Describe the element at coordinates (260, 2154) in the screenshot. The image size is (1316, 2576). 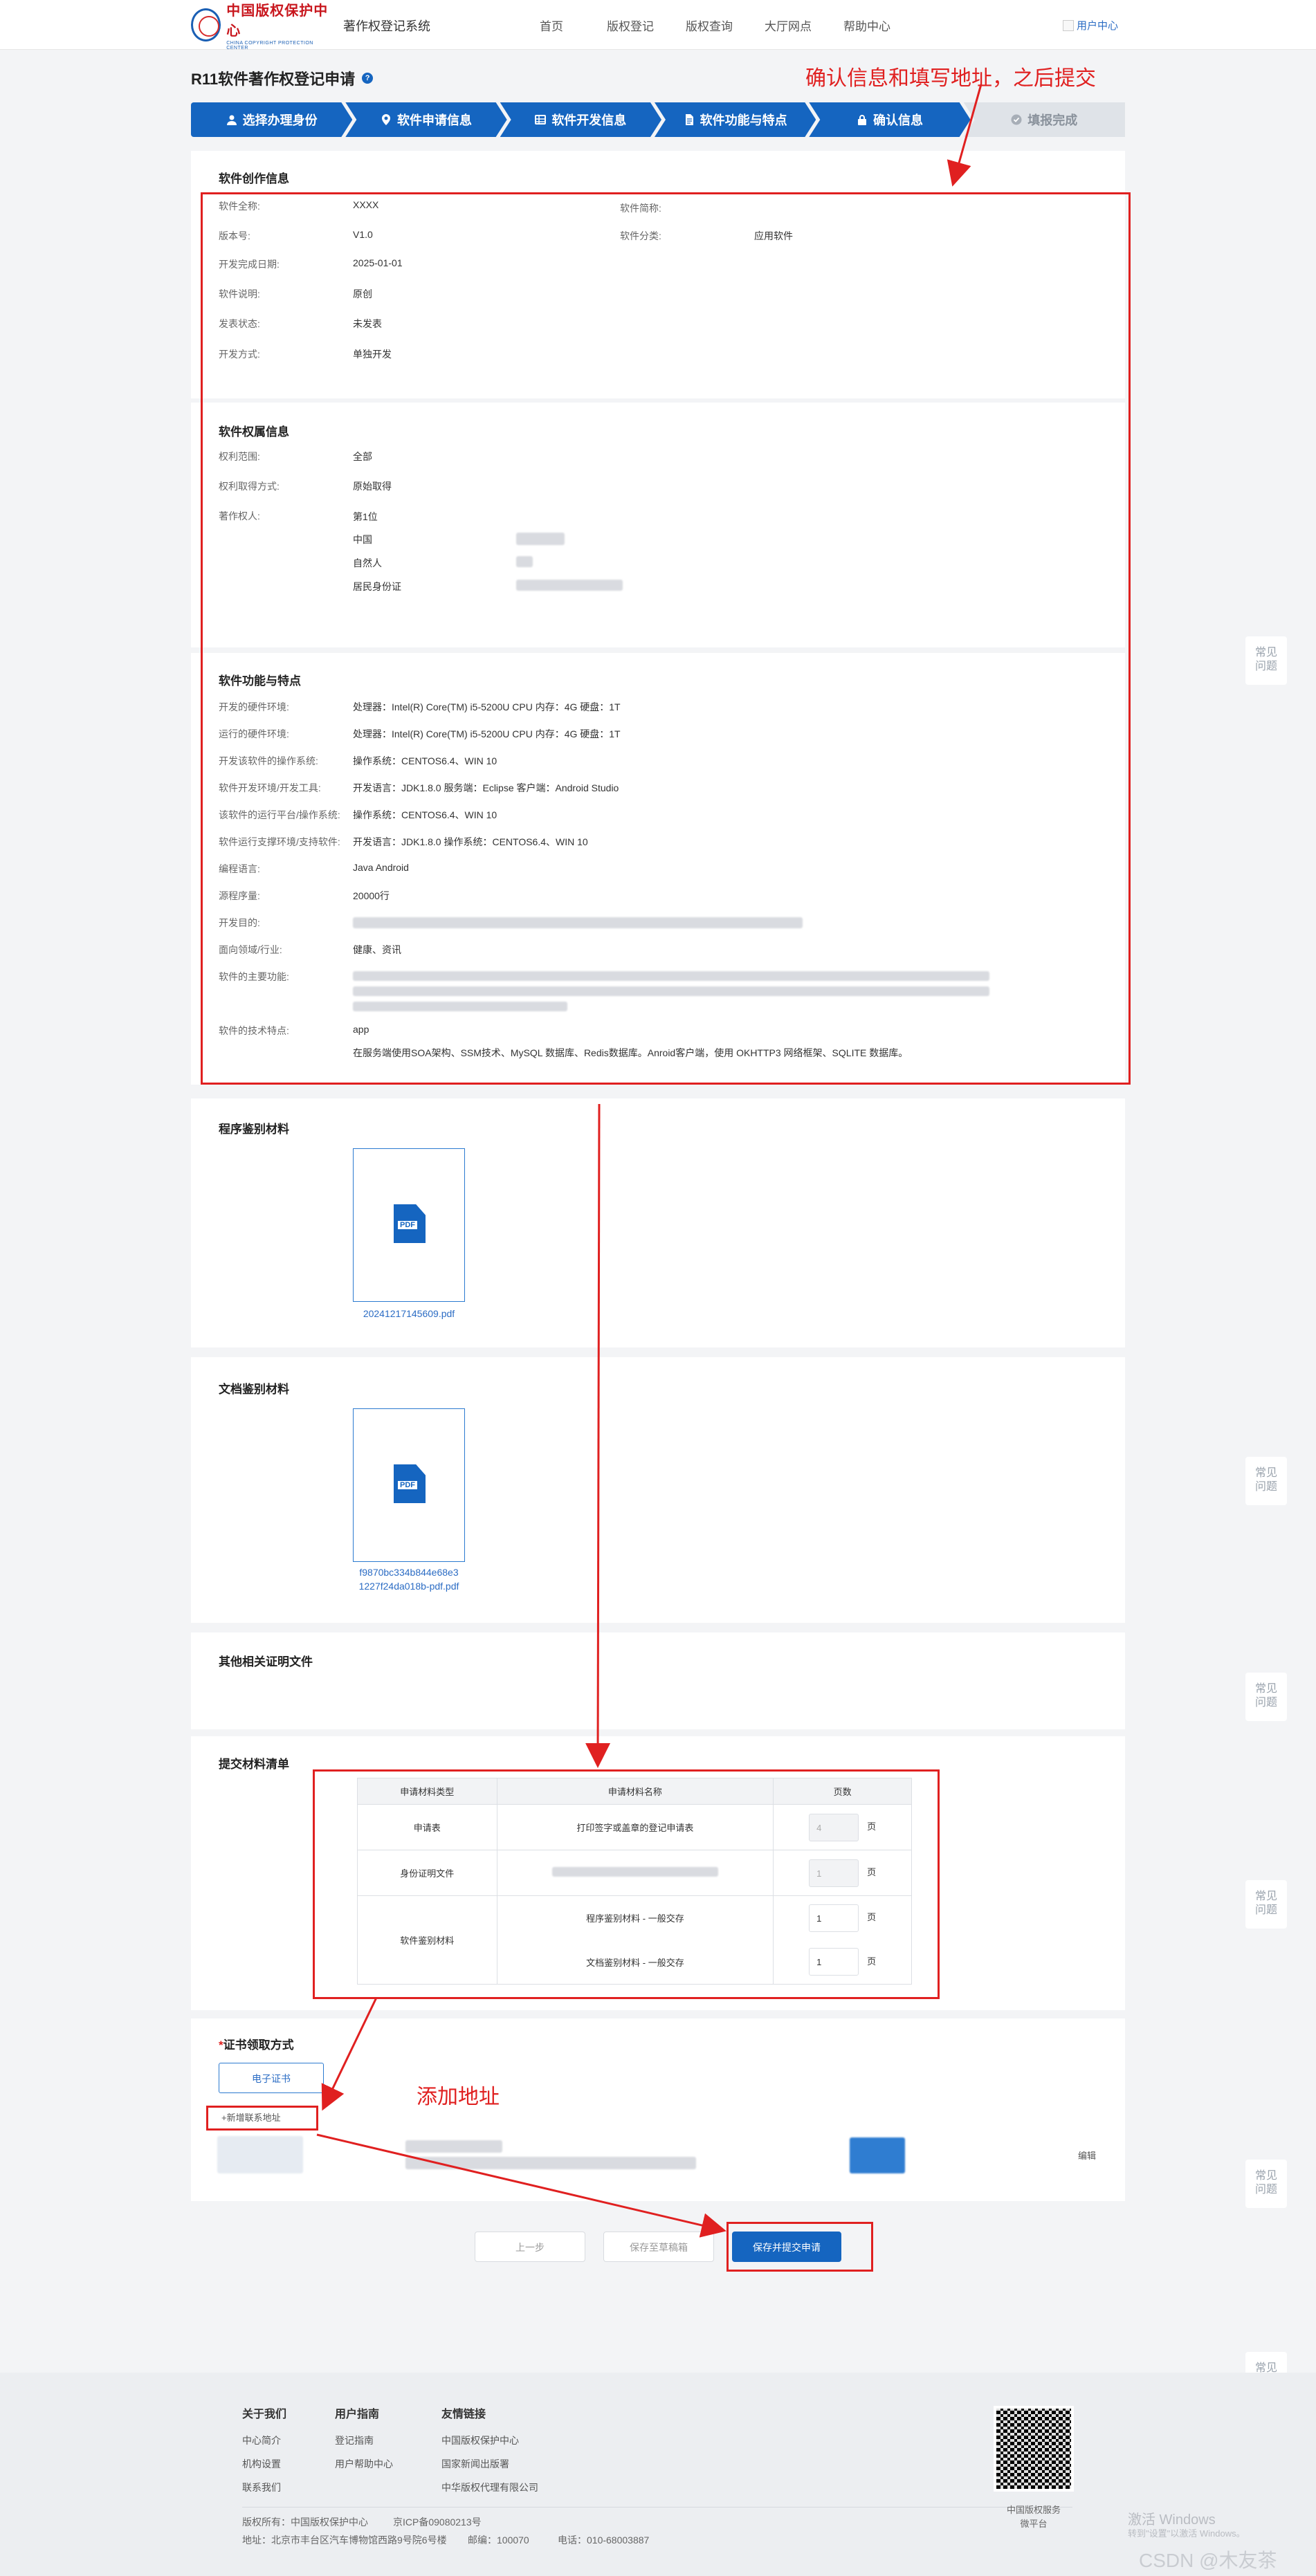
I see `address-name-redacted` at that location.